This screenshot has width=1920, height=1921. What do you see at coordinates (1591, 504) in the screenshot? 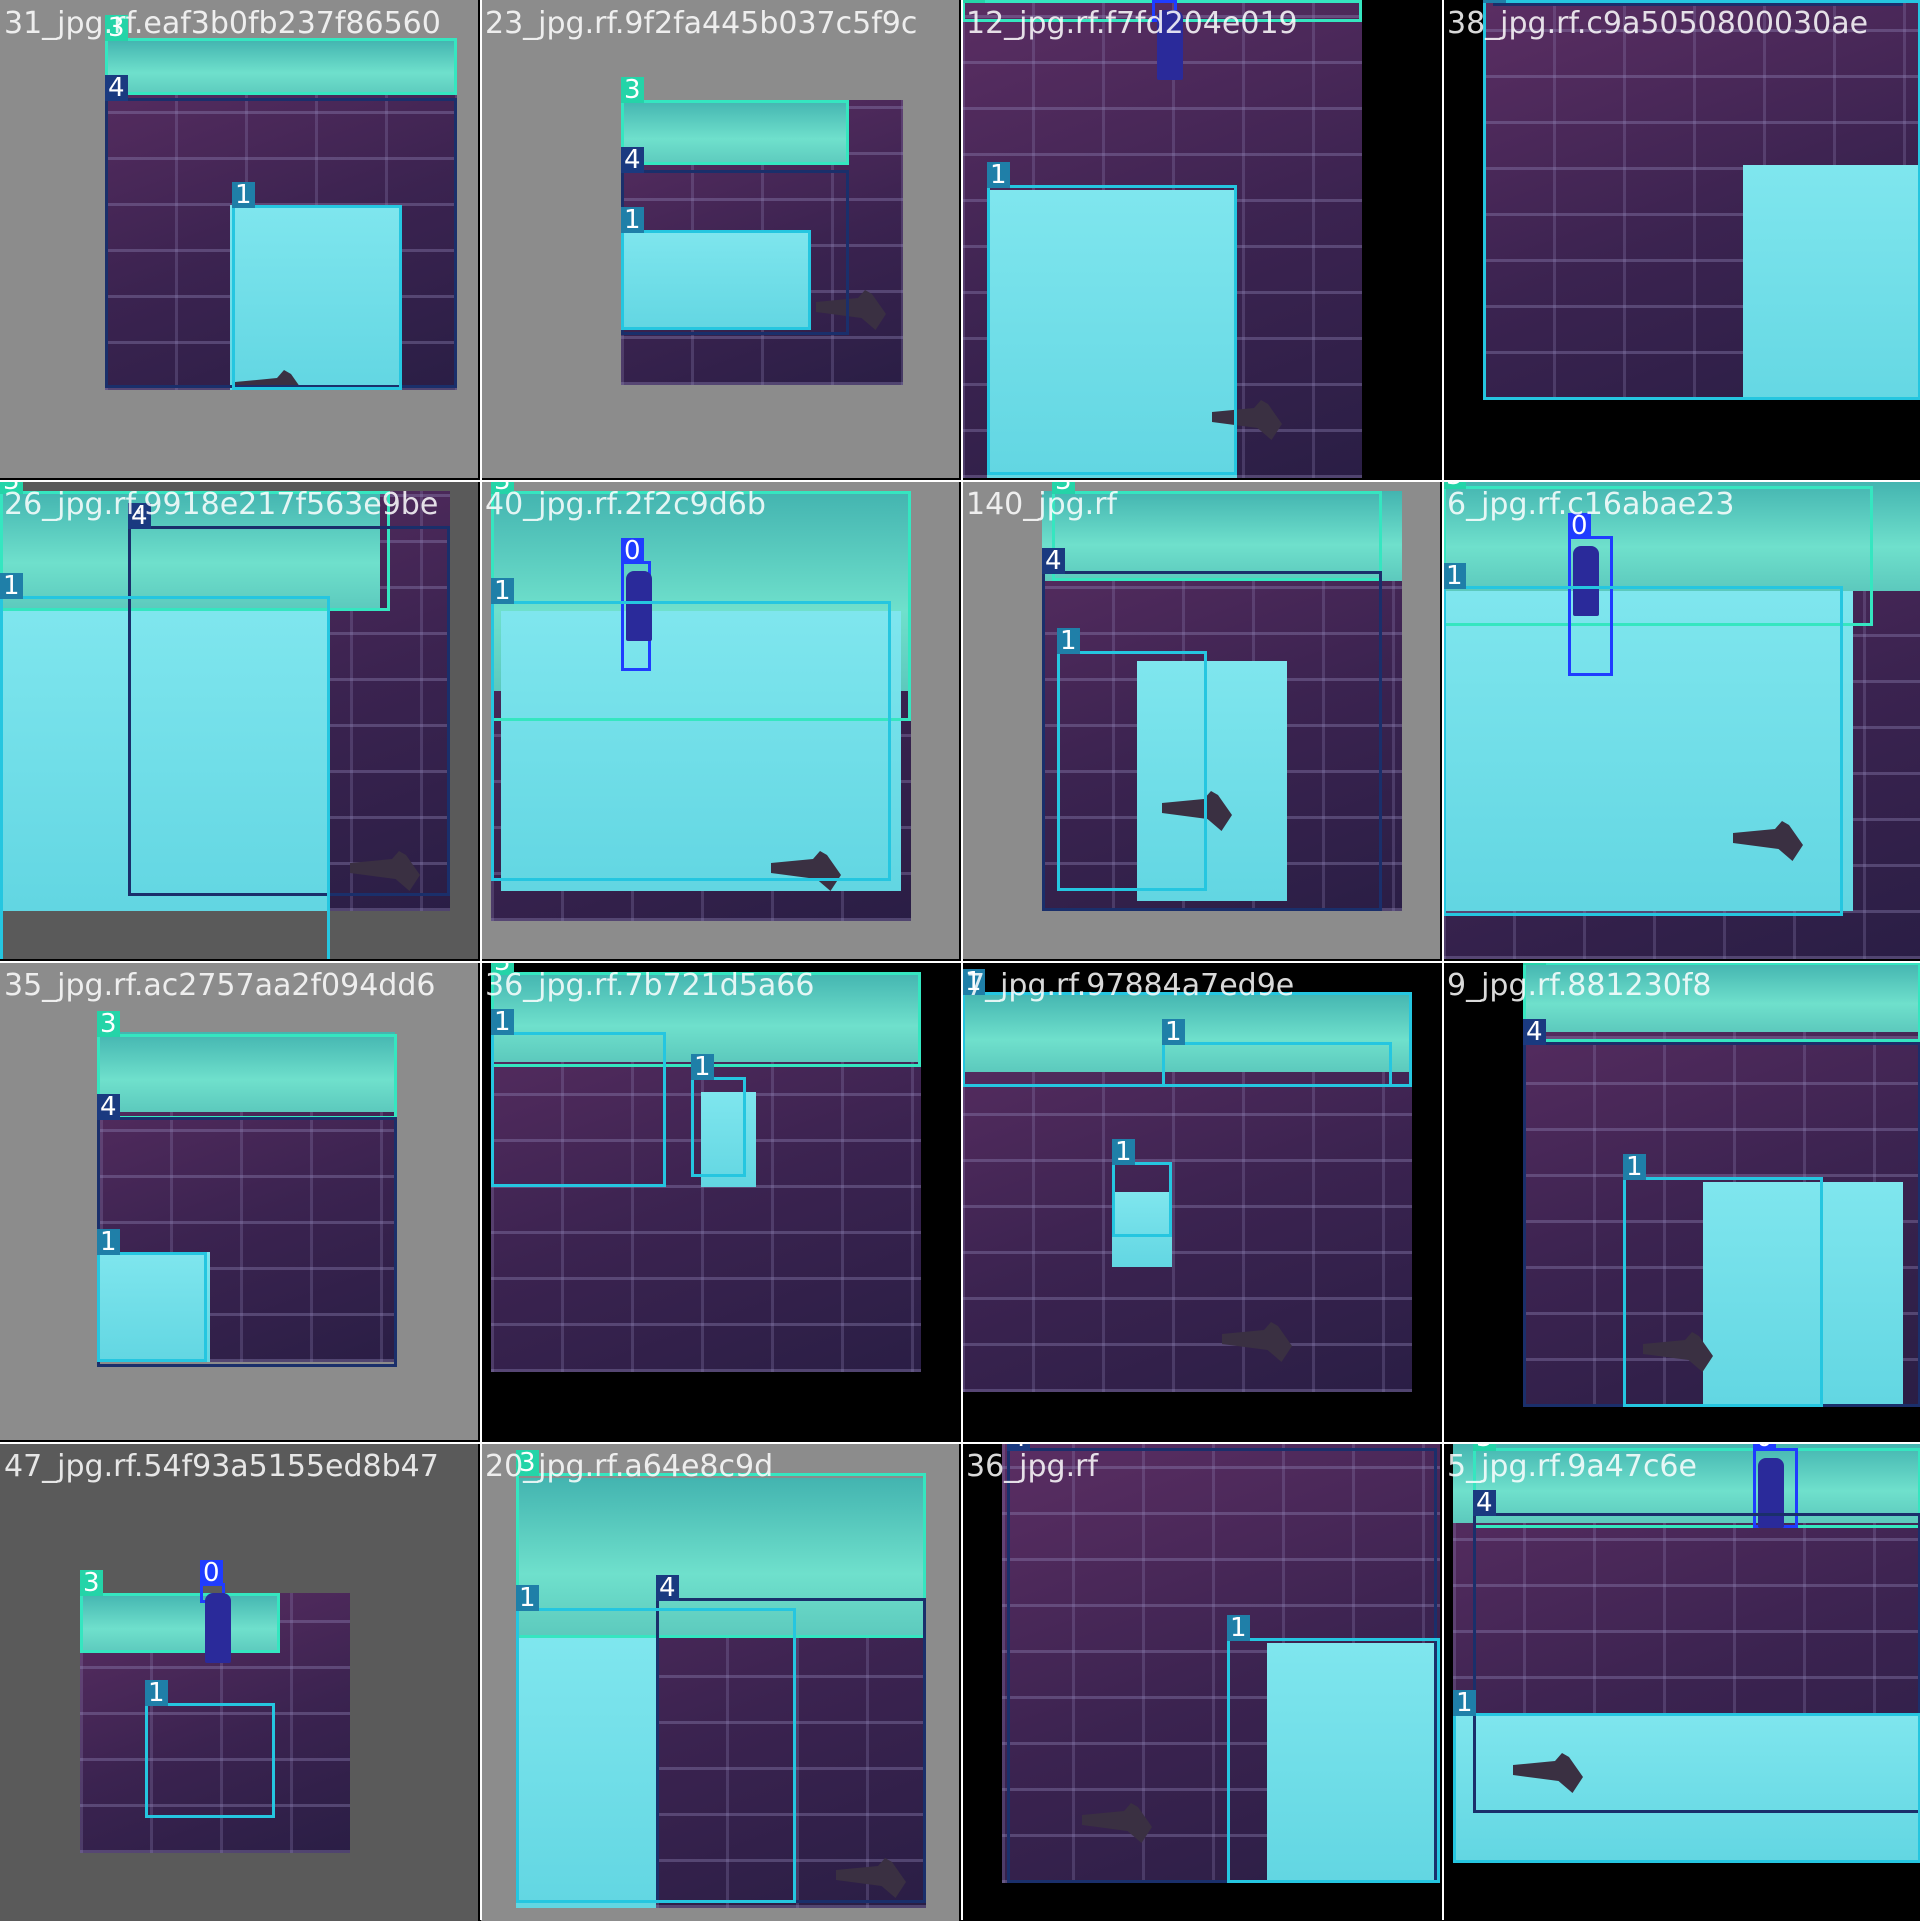
I see `filename-label: 6_jpg.rf.c16abae23` at bounding box center [1591, 504].